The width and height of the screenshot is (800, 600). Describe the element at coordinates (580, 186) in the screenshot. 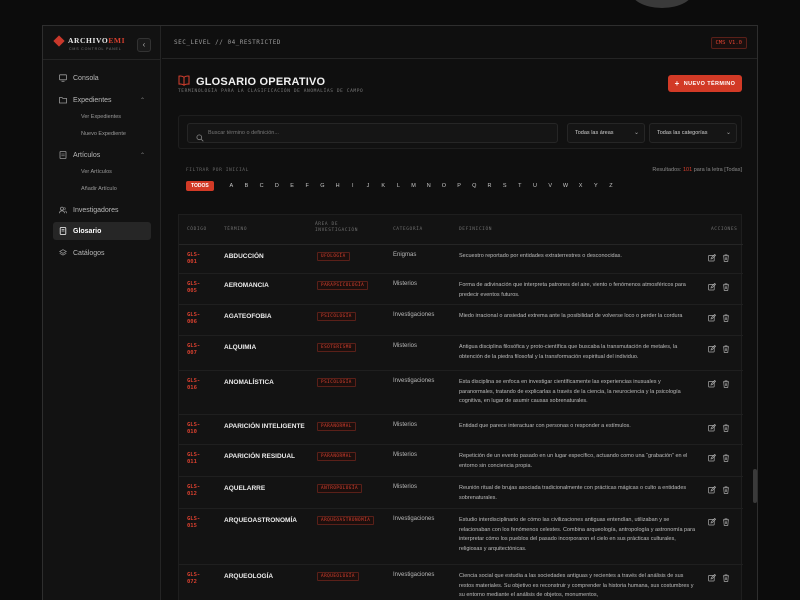

I see `letter-filter-x: X` at that location.